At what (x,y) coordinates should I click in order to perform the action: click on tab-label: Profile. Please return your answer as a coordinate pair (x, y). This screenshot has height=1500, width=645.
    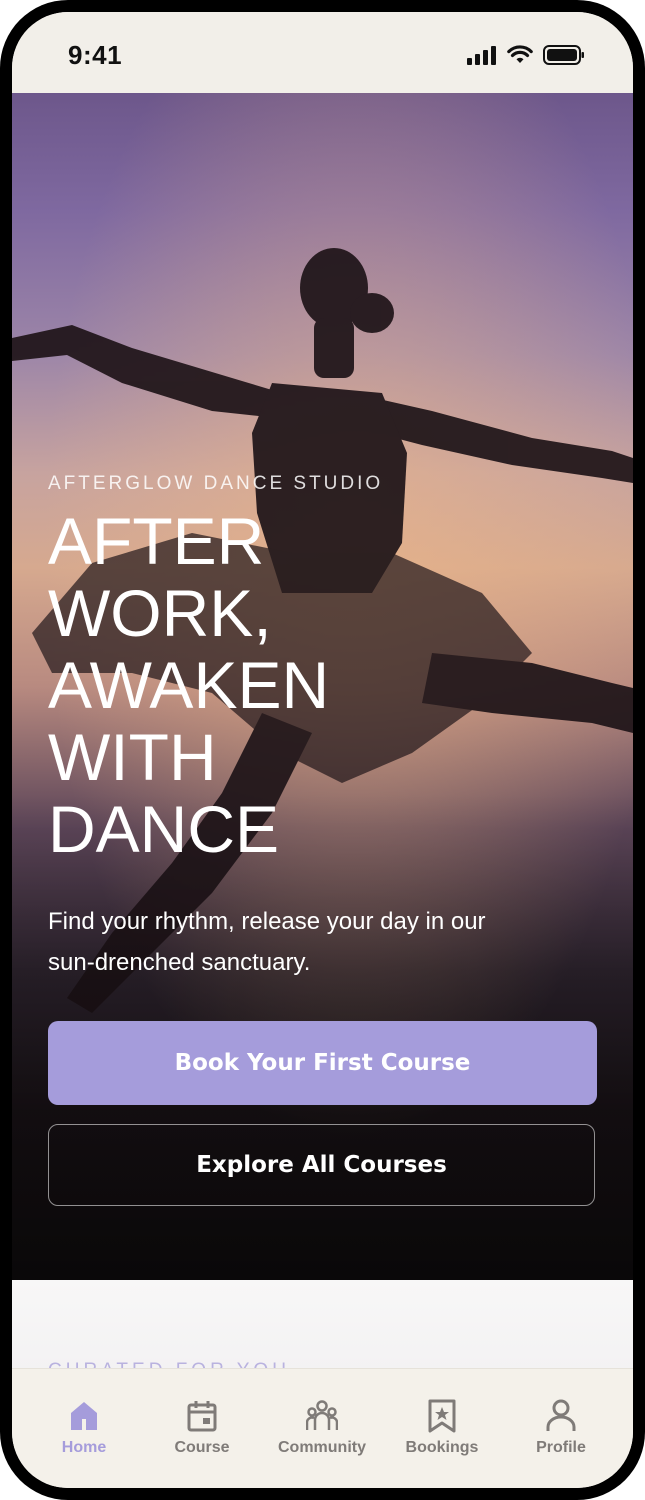
    Looking at the image, I should click on (561, 1447).